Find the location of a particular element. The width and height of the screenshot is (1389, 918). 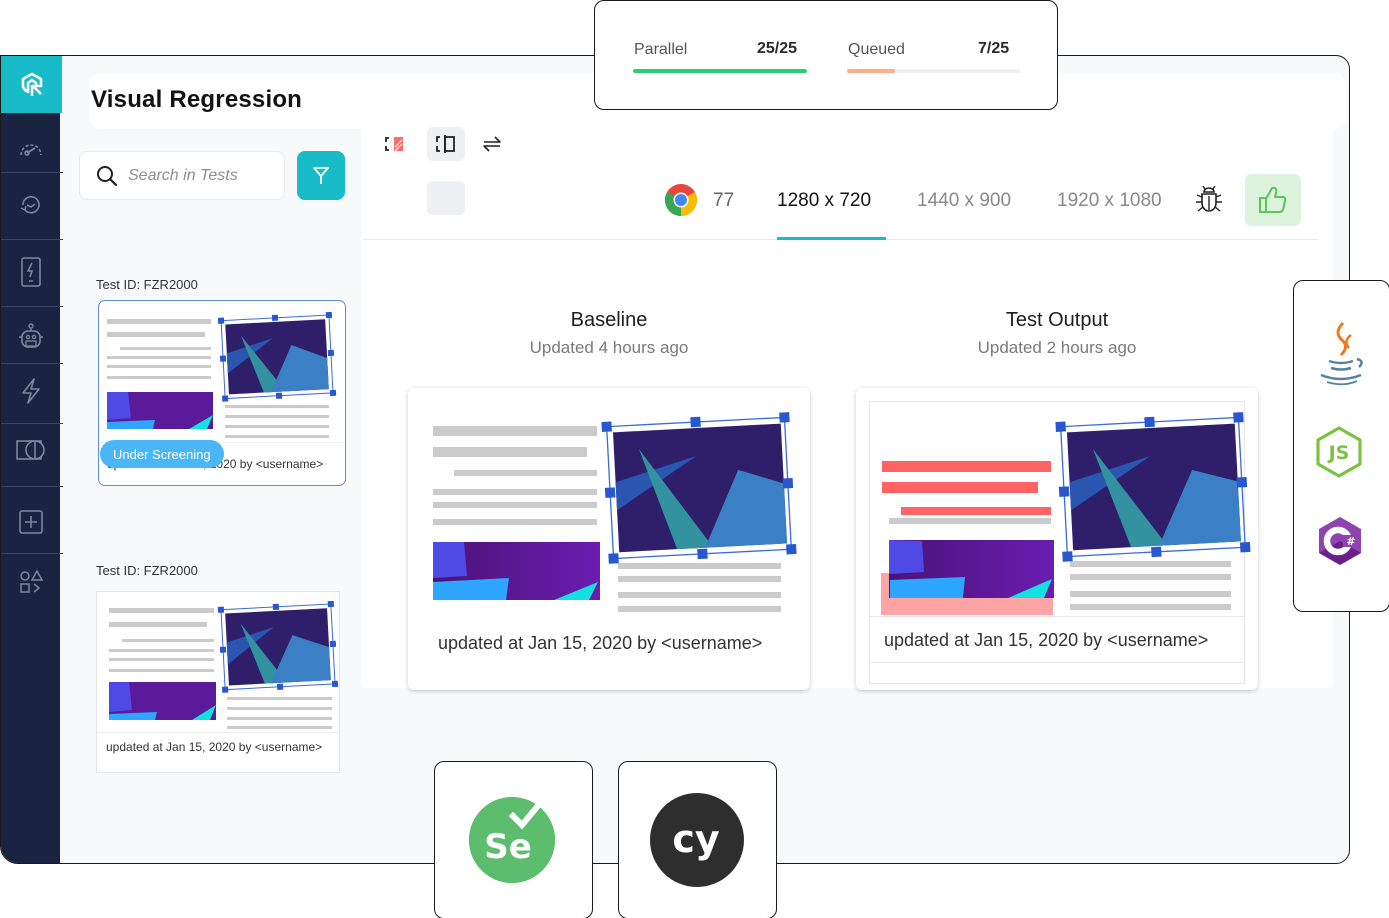

selenium-icon: Se is located at coordinates (512, 840).